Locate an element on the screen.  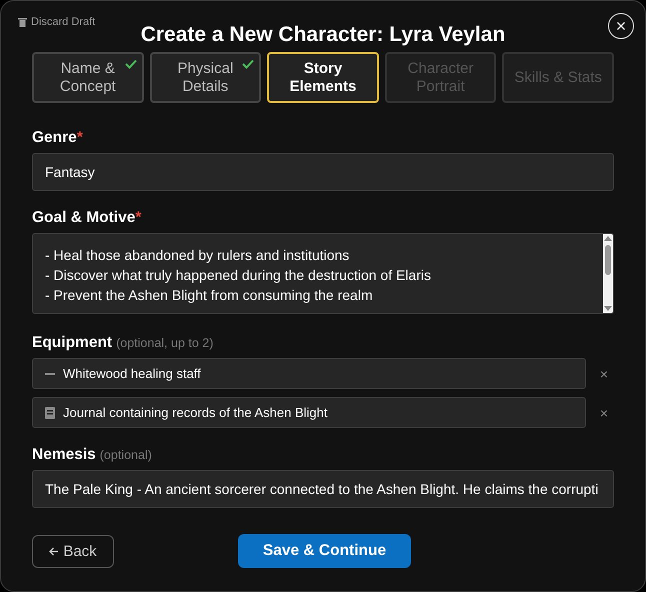
field-hint: (optional, up to 2) is located at coordinates (165, 343).